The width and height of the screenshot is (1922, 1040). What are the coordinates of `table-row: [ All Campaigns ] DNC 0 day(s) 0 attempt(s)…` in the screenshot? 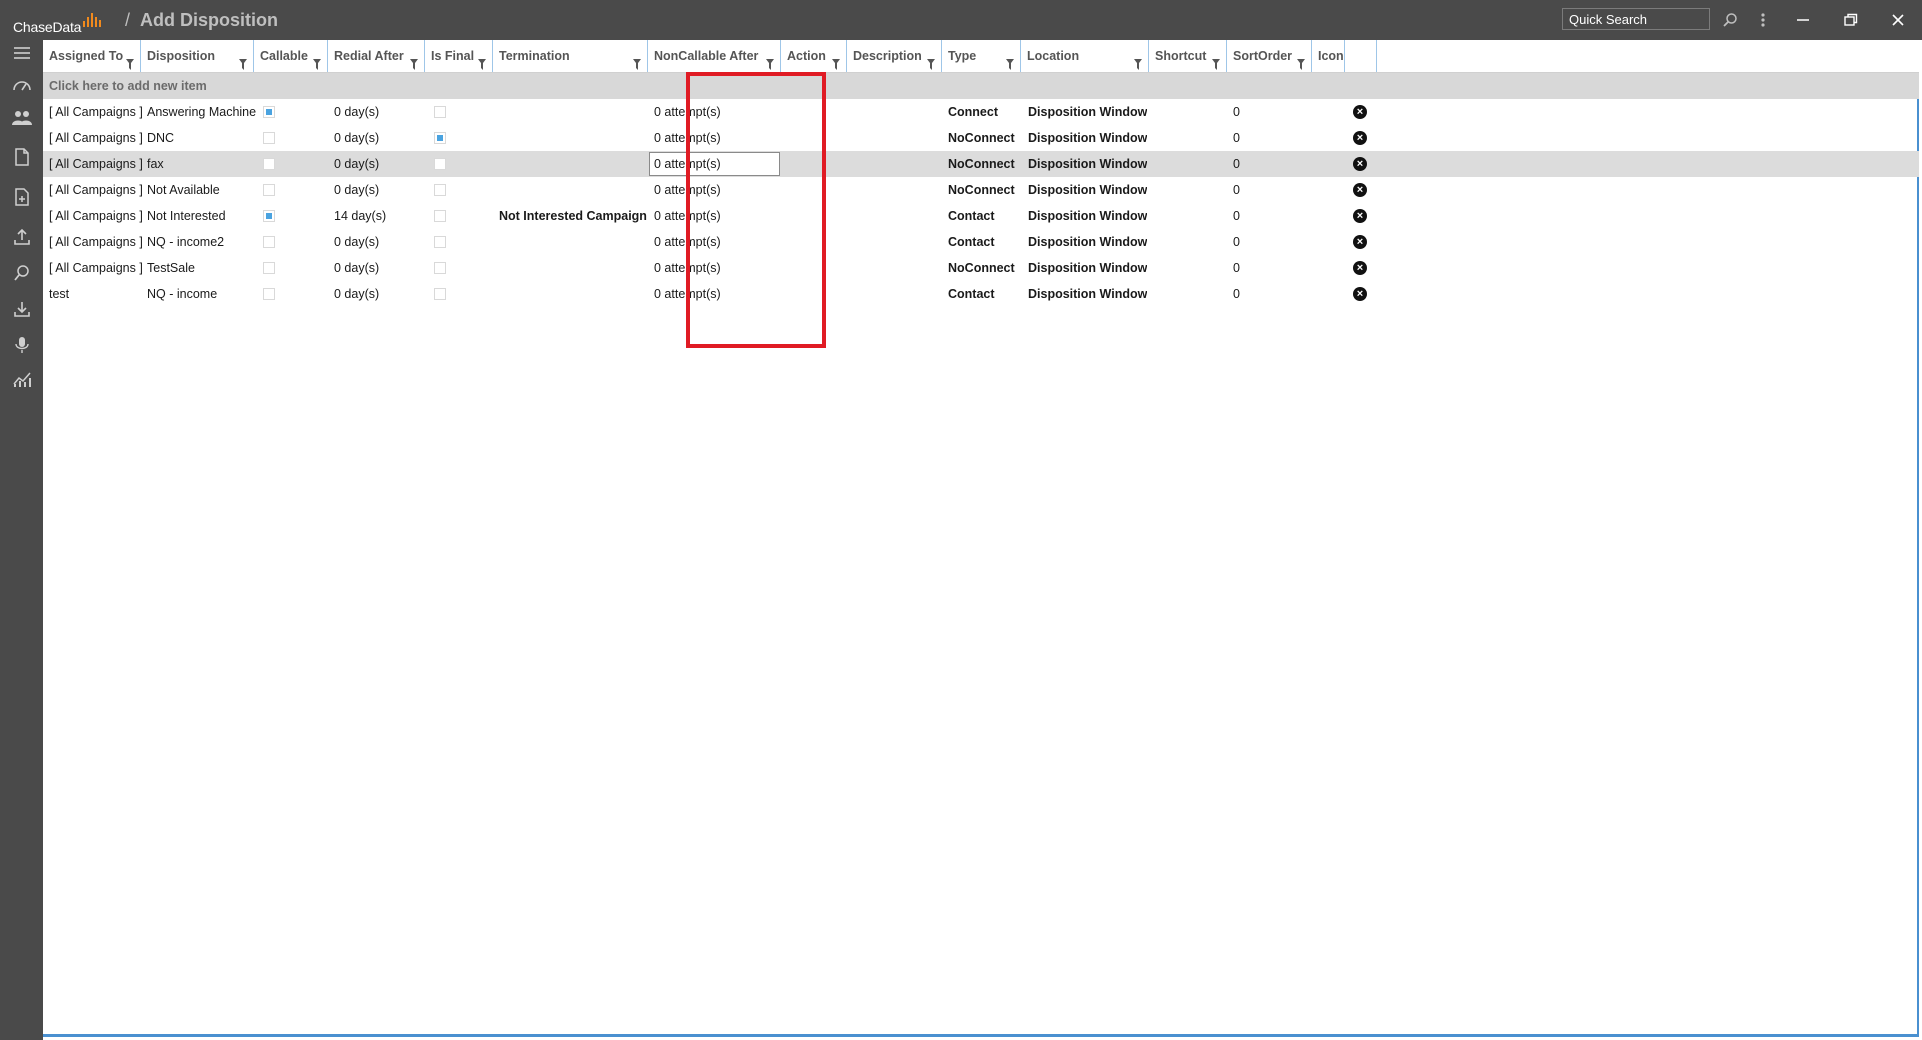 It's located at (981, 138).